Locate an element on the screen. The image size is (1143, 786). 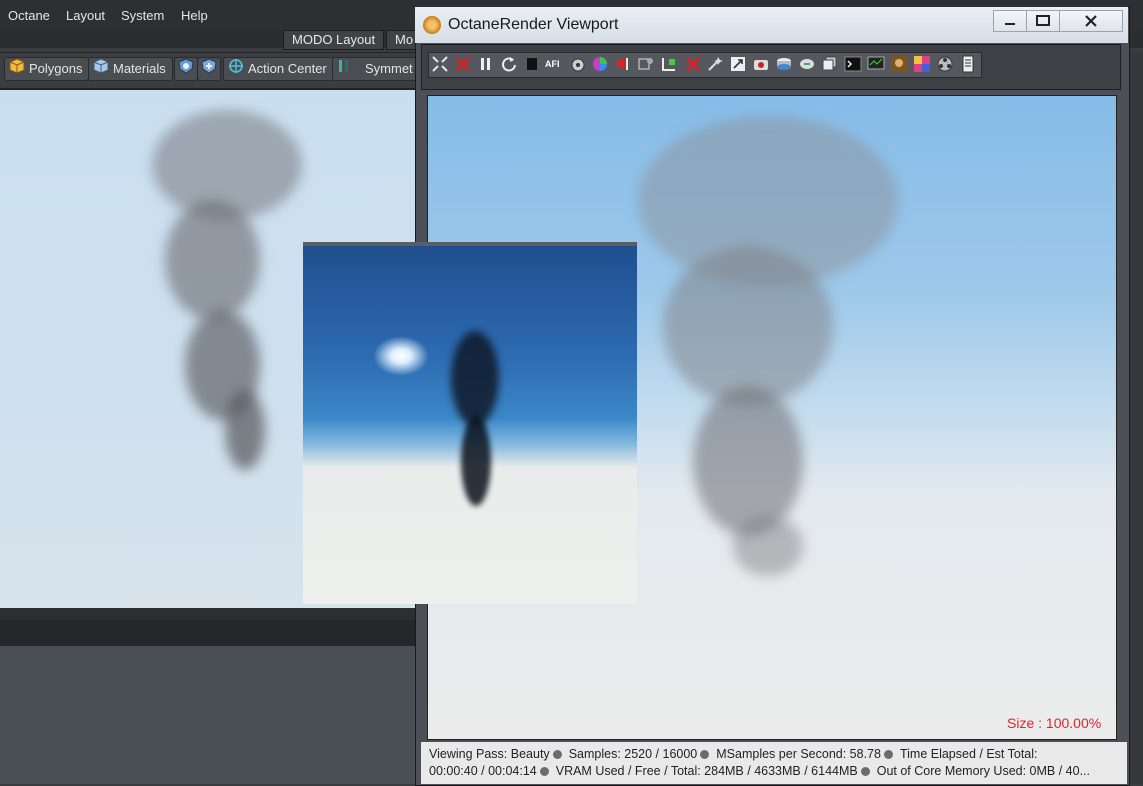
clear-icon is located at coordinates (693, 64).